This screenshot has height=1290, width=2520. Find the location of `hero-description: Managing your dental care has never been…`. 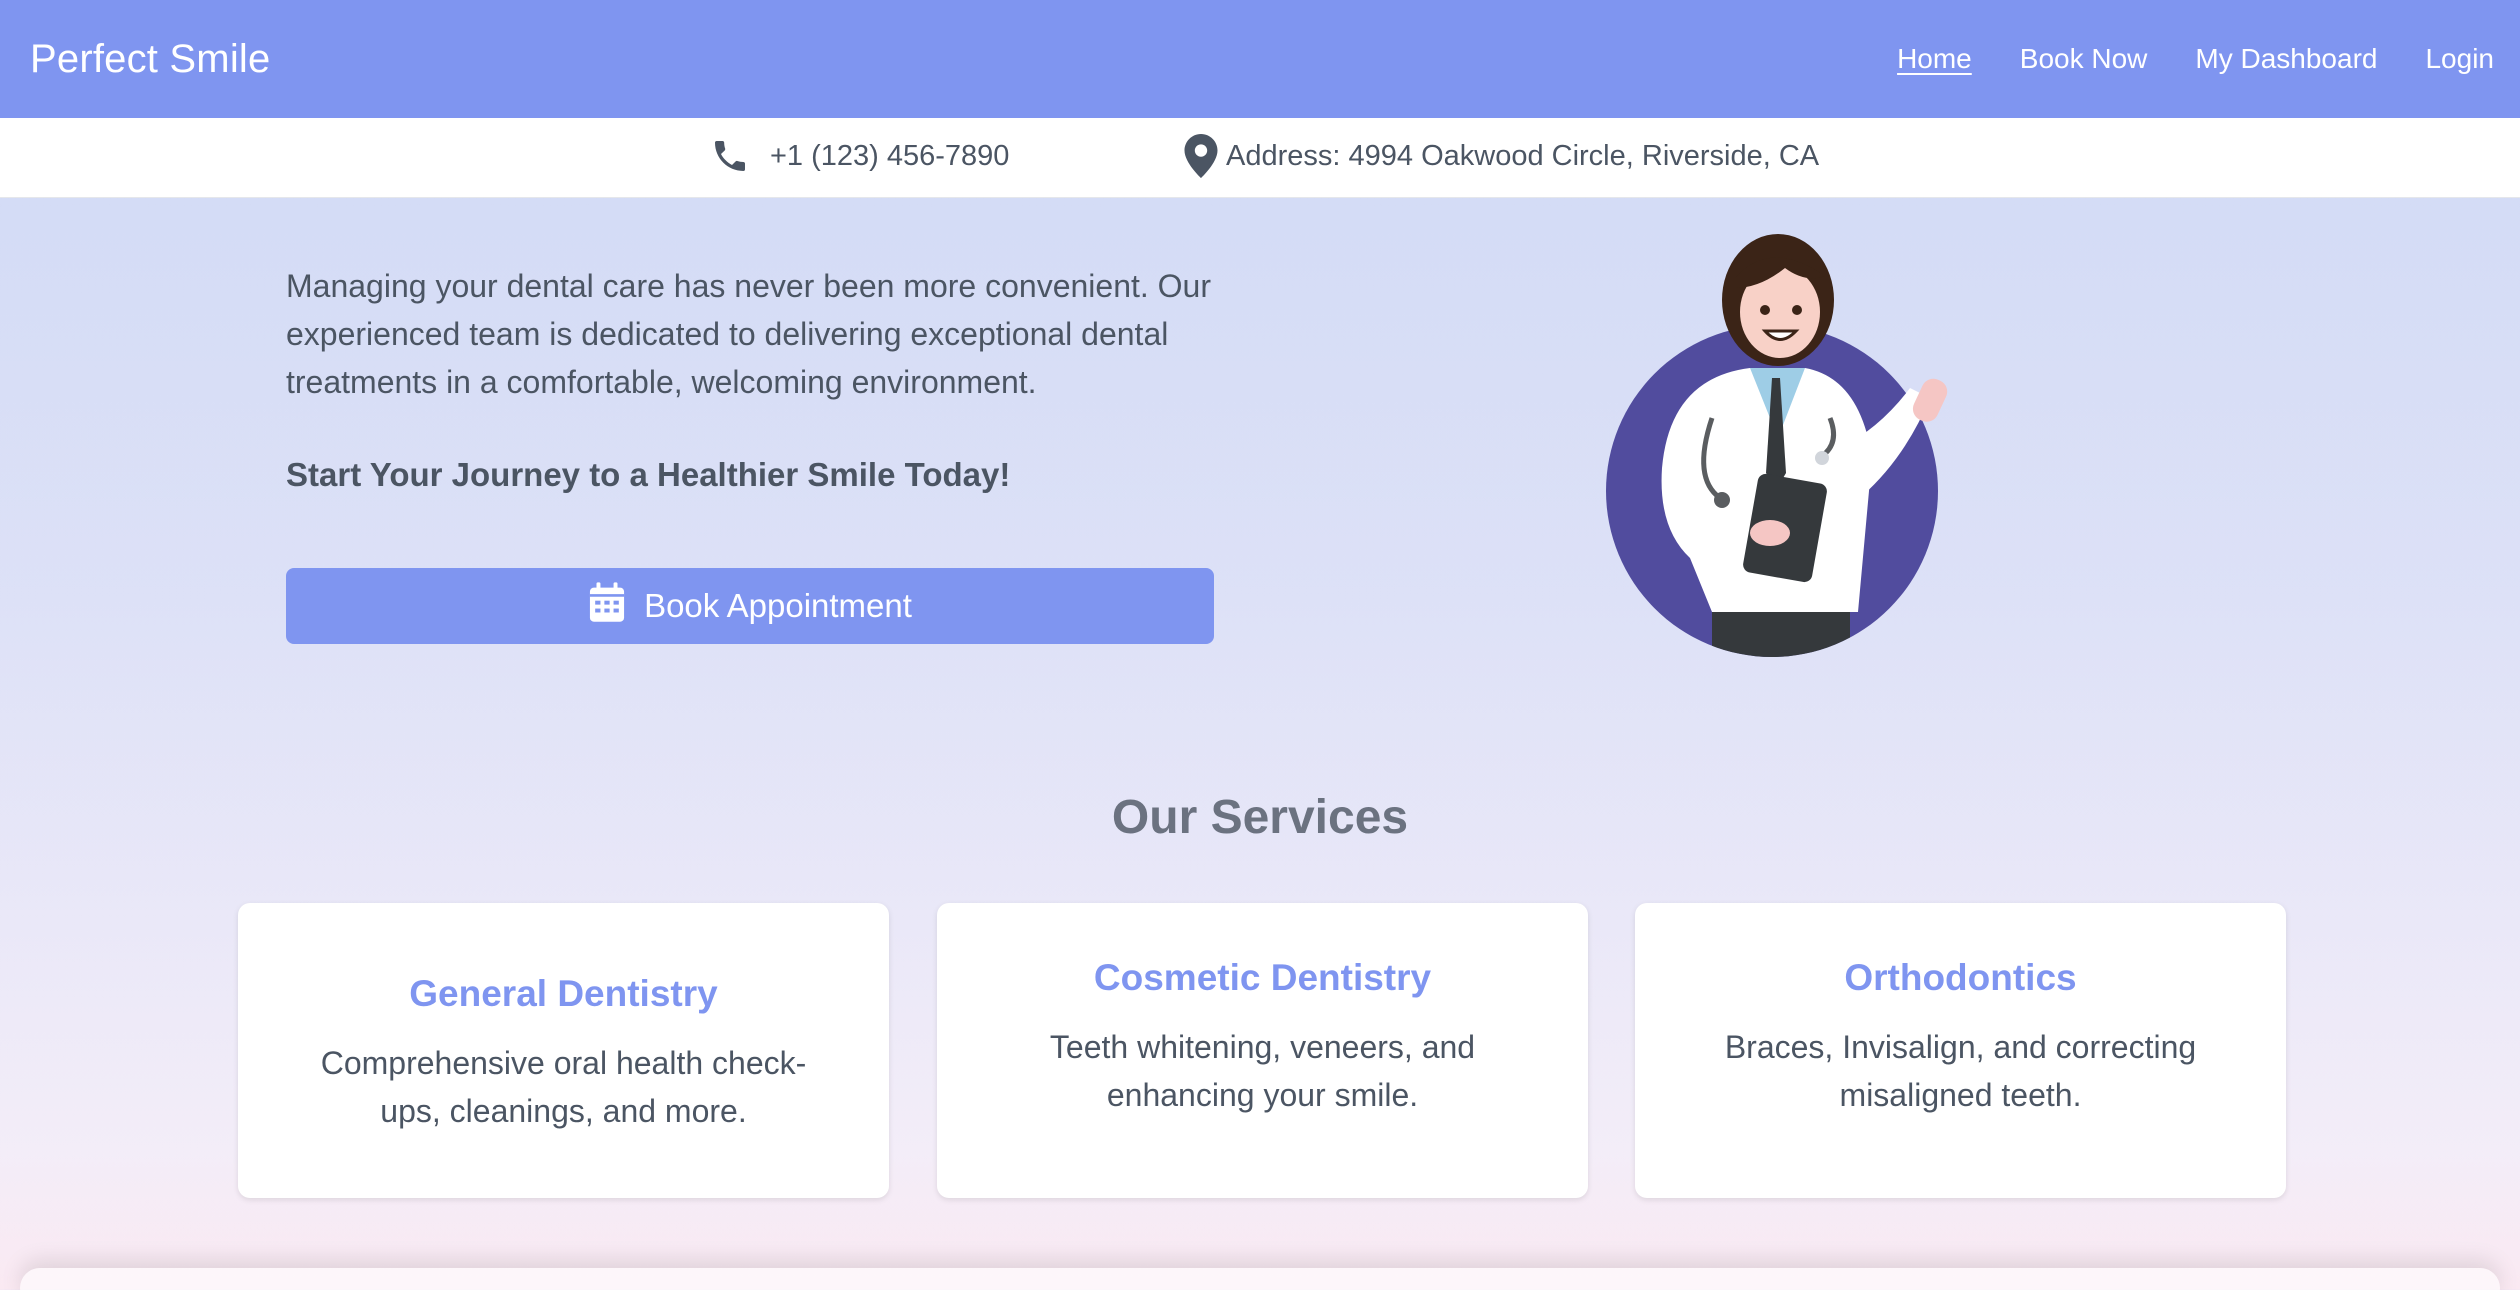

hero-description: Managing your dental care has never been… is located at coordinates (748, 334).